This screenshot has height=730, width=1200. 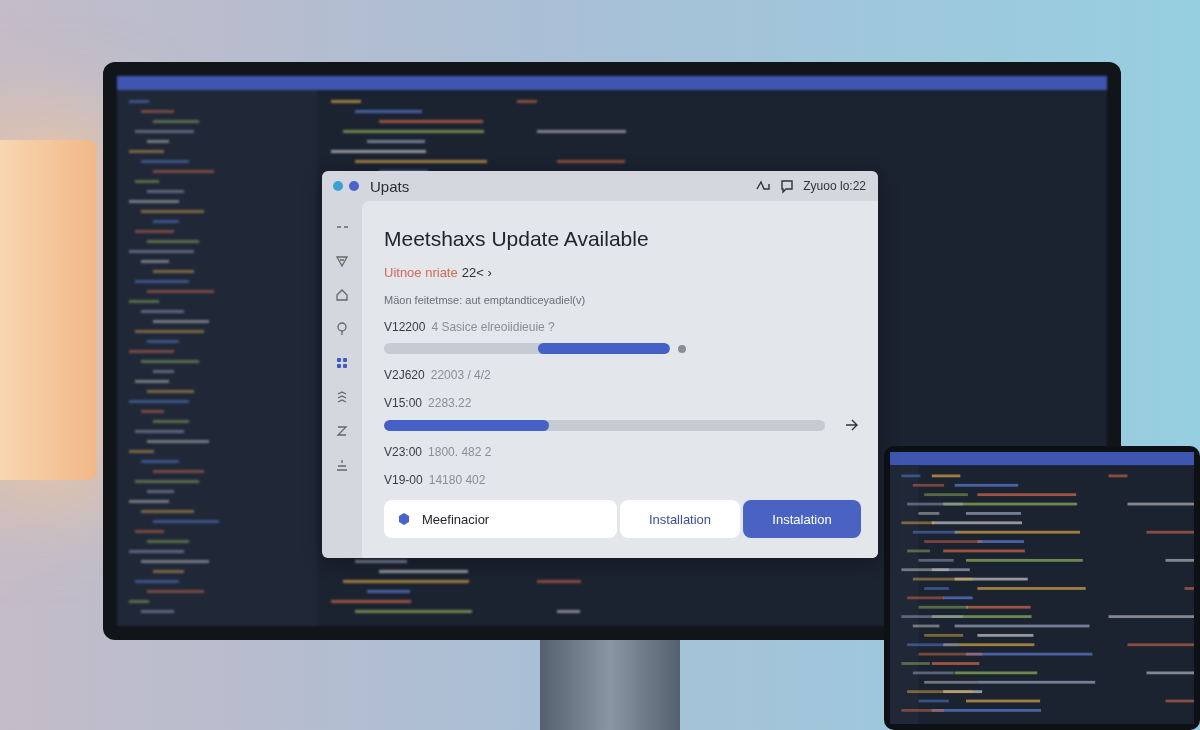 What do you see at coordinates (404, 375) in the screenshot?
I see `version-label: V2J620` at bounding box center [404, 375].